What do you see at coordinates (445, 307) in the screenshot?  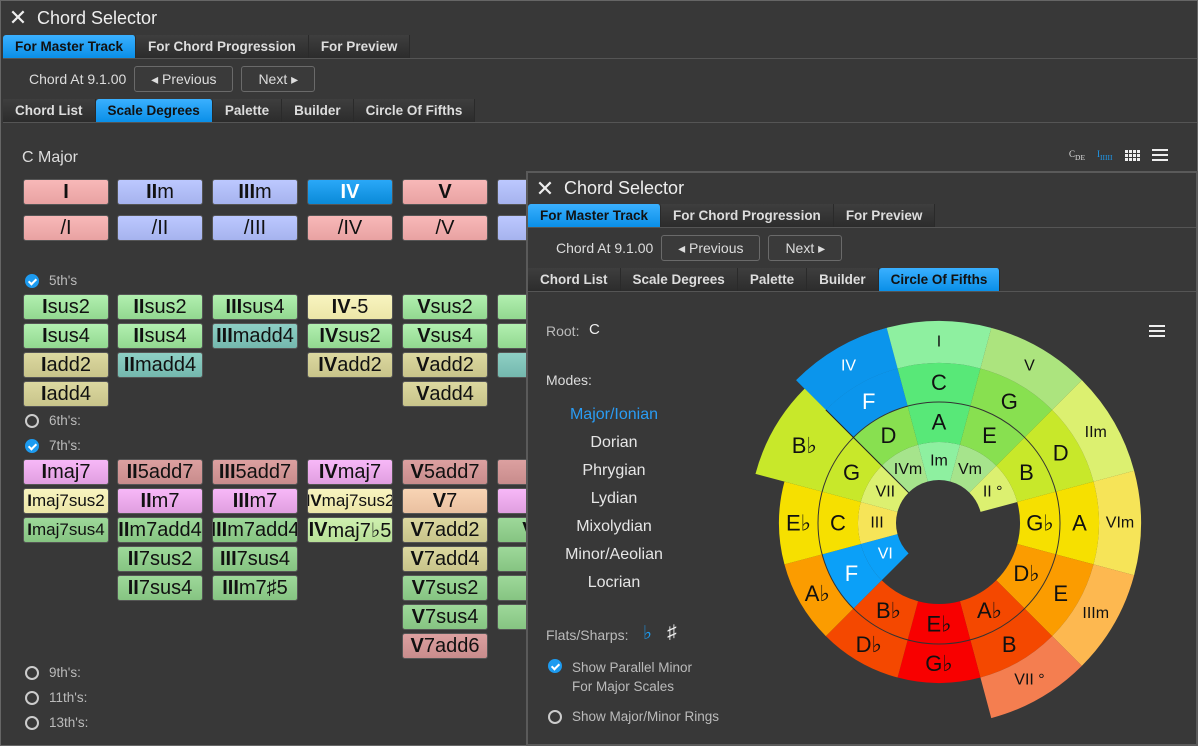 I see `fifth-chord-button: Vsus2` at bounding box center [445, 307].